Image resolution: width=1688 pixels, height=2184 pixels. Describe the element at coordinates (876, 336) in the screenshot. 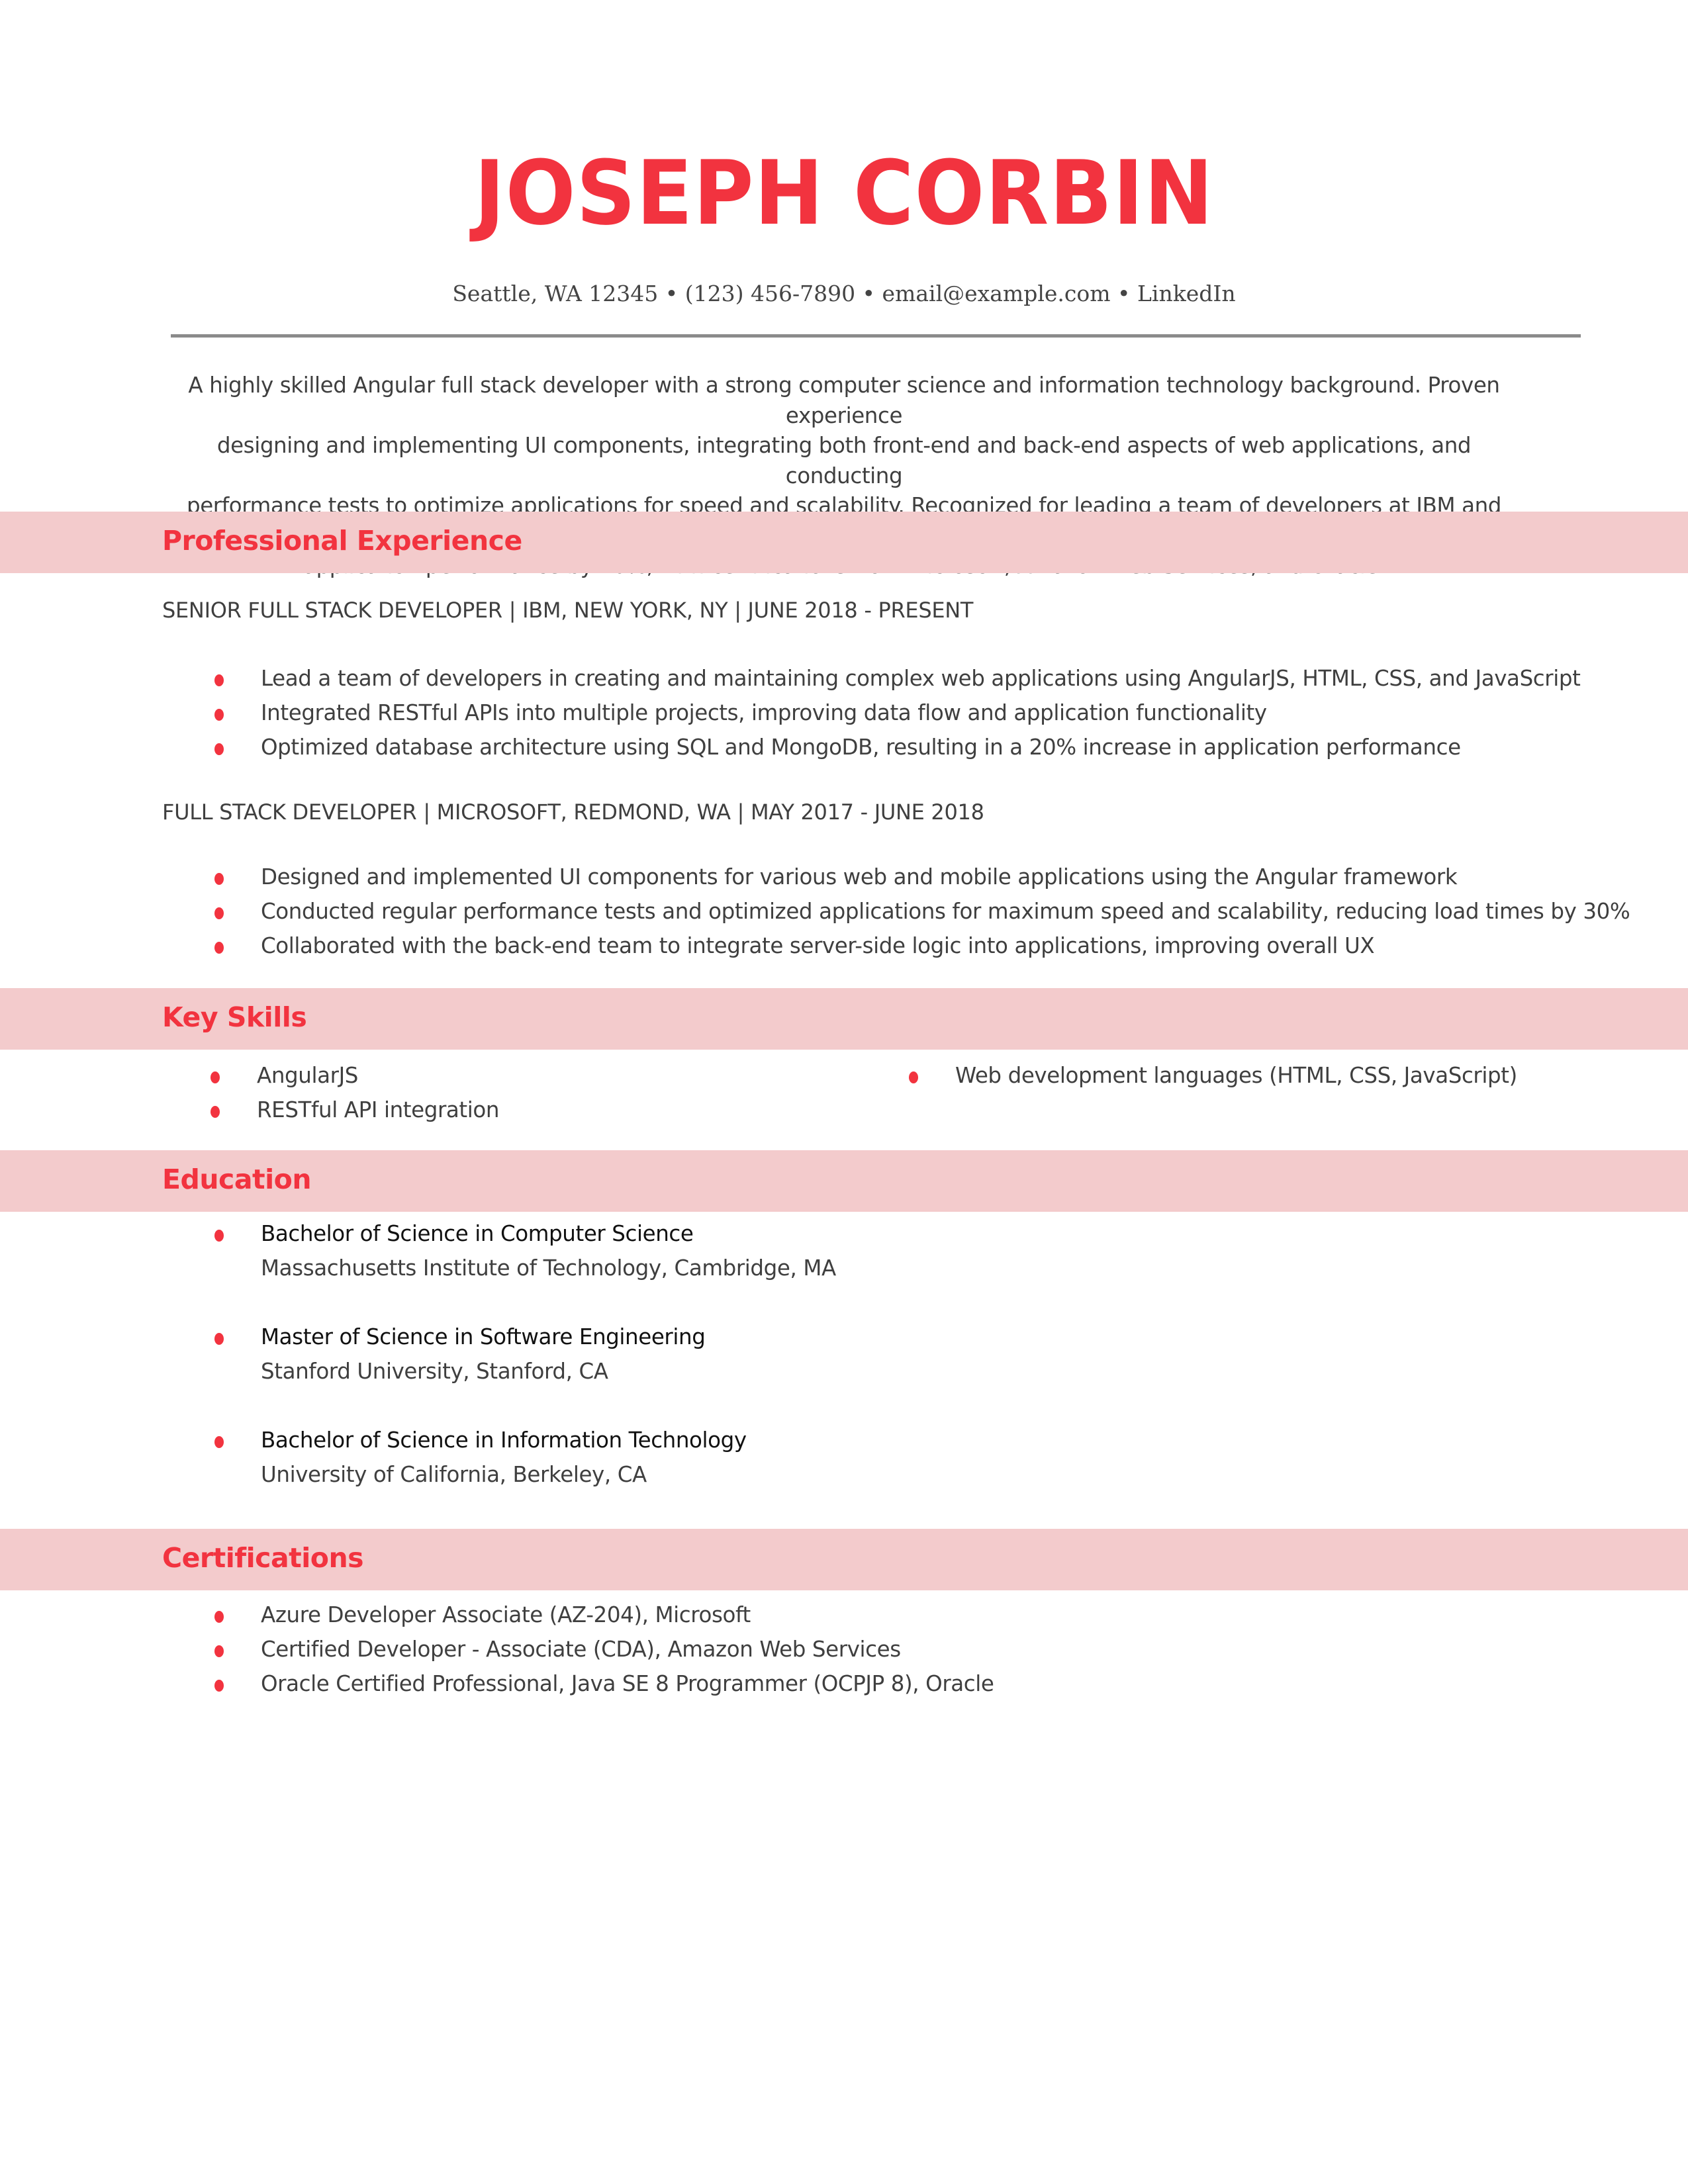

I see `header-divider` at that location.